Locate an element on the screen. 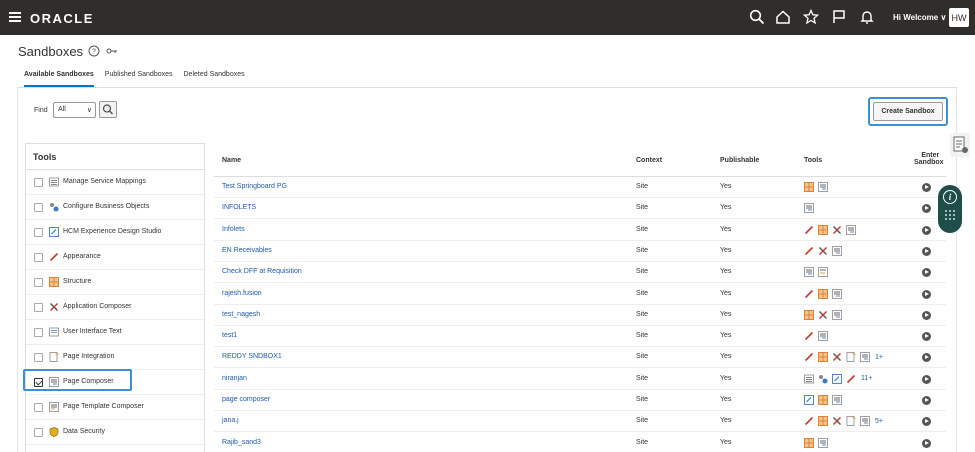 The height and width of the screenshot is (452, 975). sandbox-name-link: niranjan is located at coordinates (234, 378).